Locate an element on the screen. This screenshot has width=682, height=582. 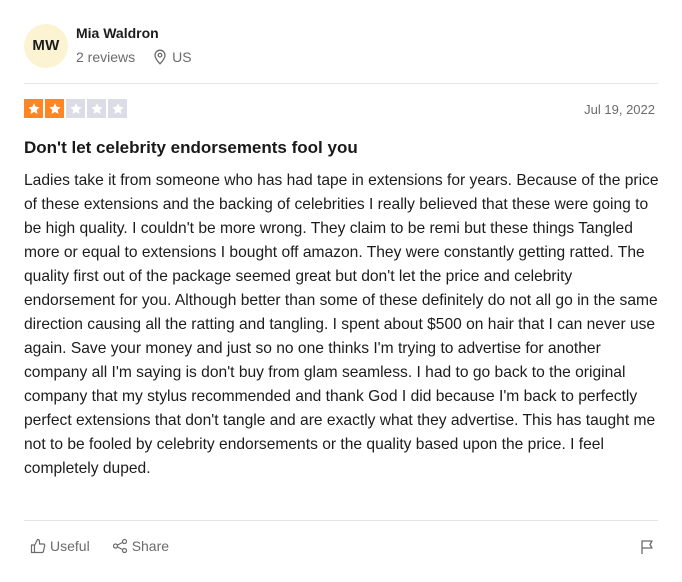
star-rating is located at coordinates (75, 108).